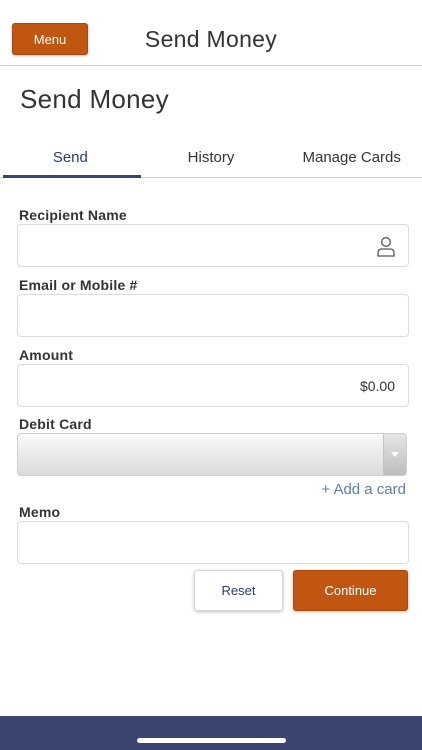 This screenshot has width=422, height=750. I want to click on bottom-bar, so click(211, 733).